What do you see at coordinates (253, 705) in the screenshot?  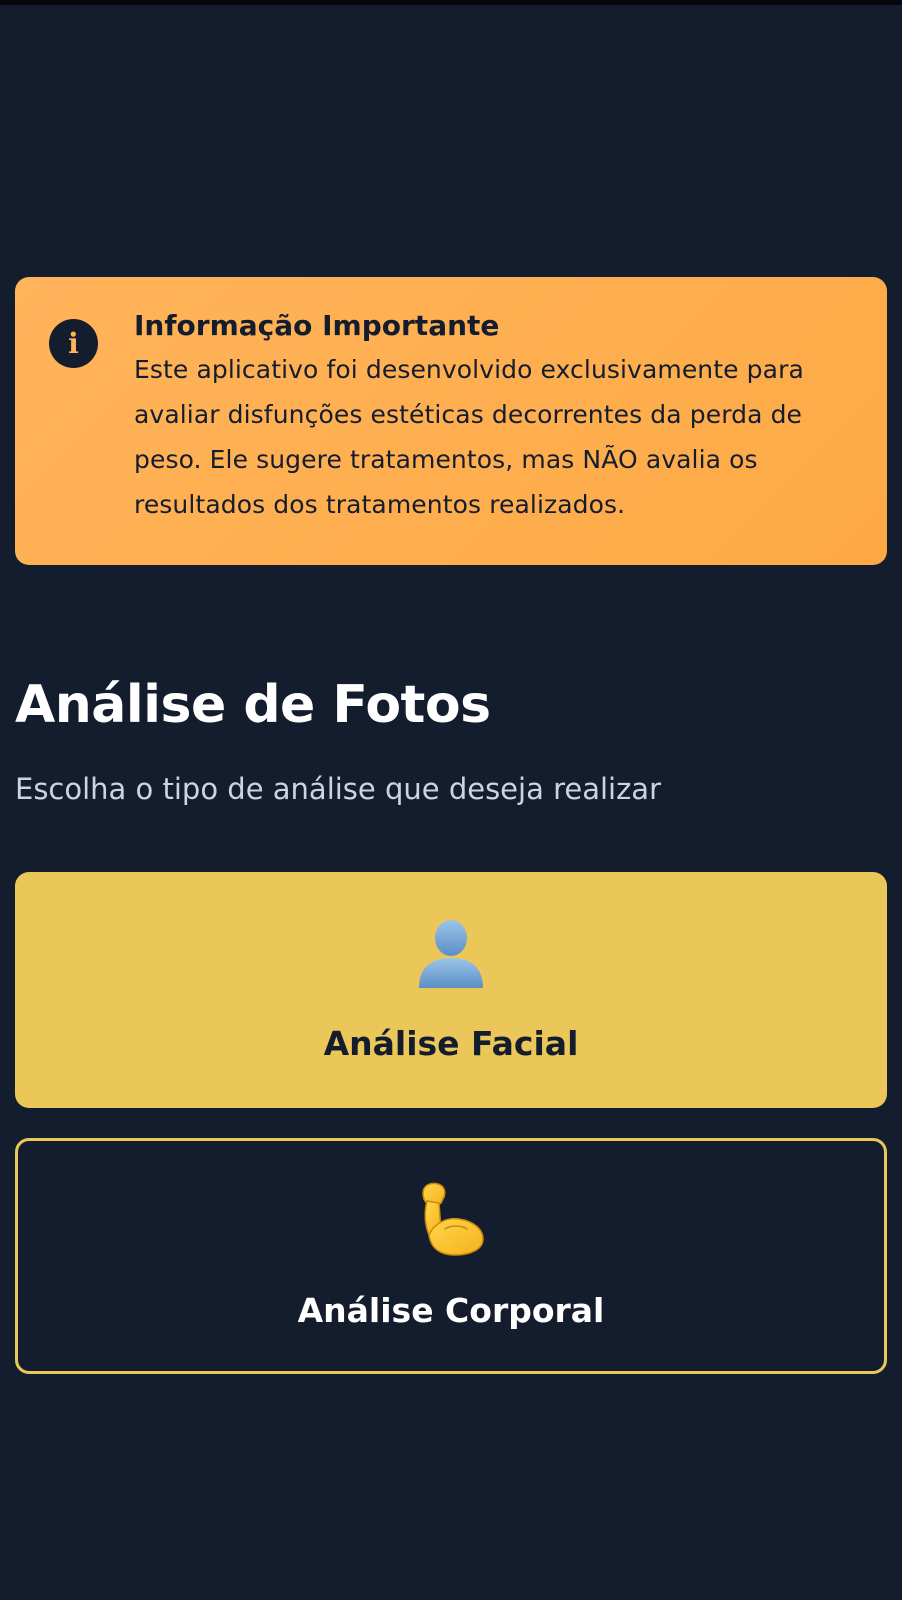 I see `page-title: Análise de Fotos` at bounding box center [253, 705].